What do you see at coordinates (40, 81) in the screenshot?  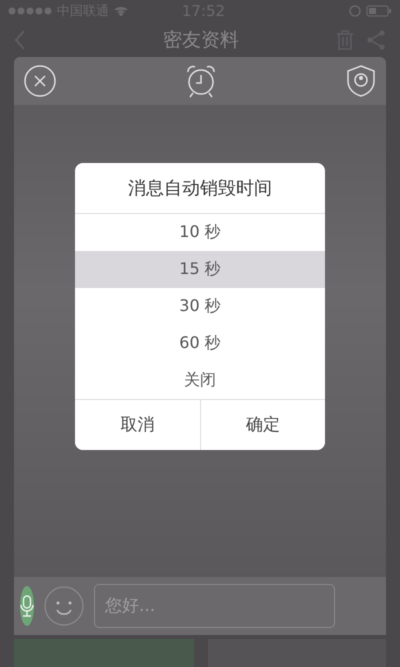 I see `close-icon` at bounding box center [40, 81].